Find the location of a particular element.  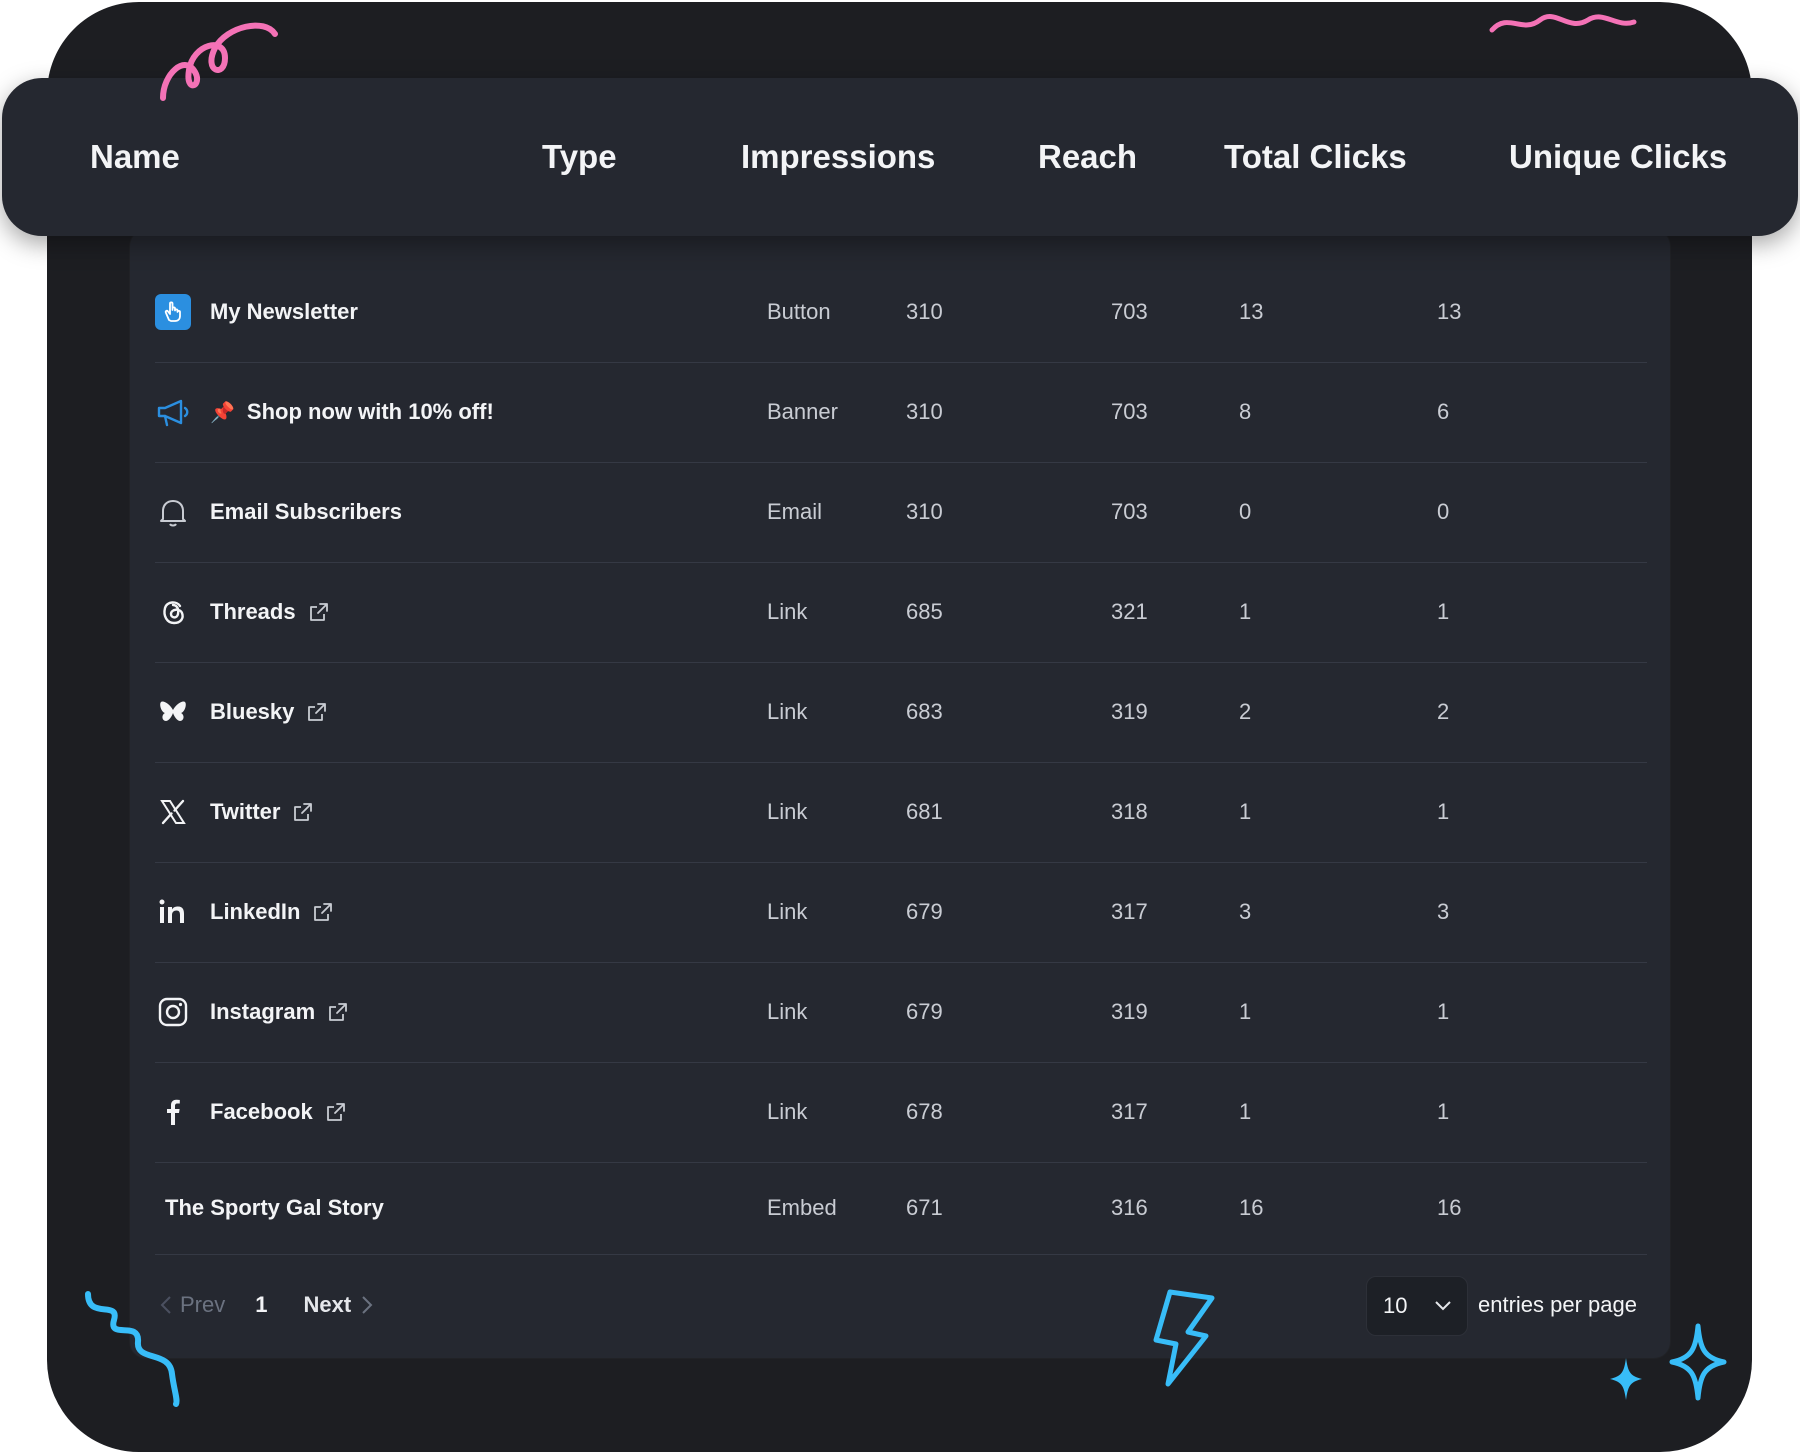

row-total-clicks: 13 is located at coordinates (1251, 311).